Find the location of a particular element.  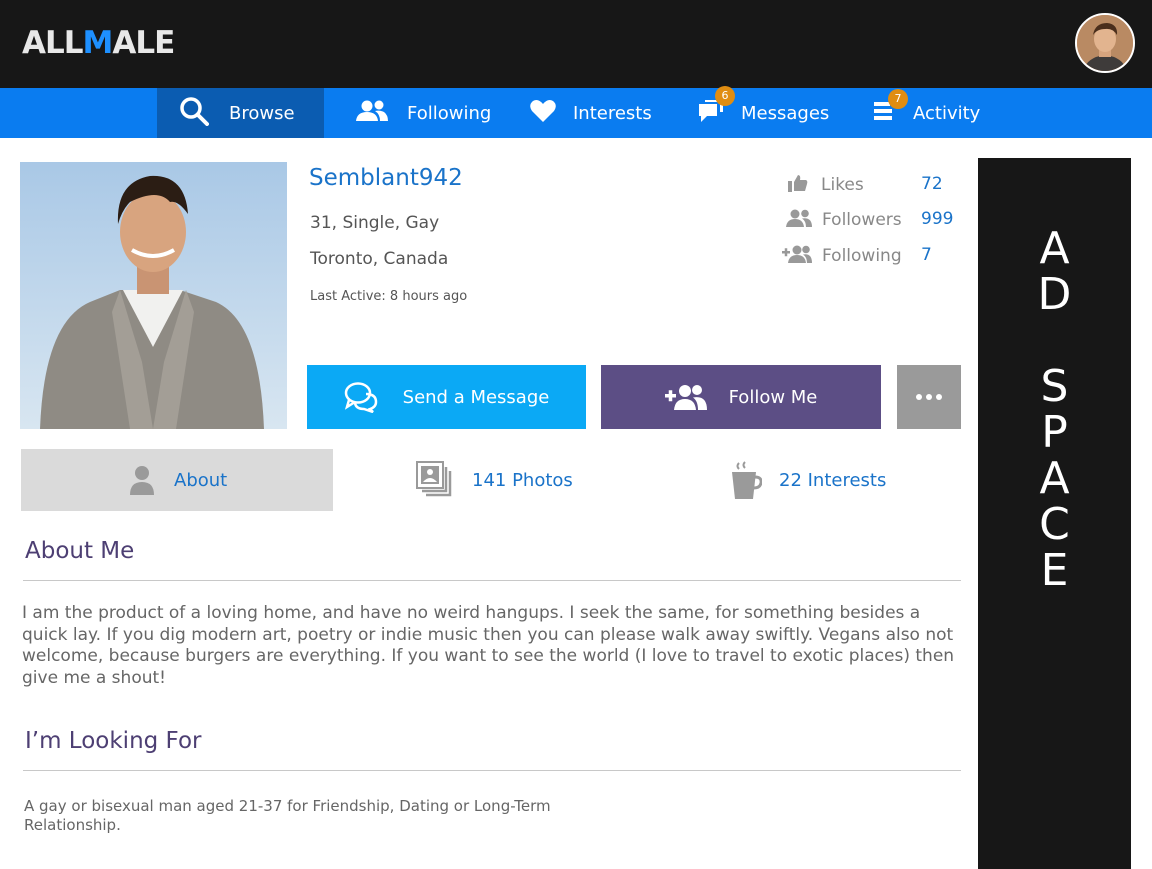

nav-messages: 6 Messages is located at coordinates (763, 111).